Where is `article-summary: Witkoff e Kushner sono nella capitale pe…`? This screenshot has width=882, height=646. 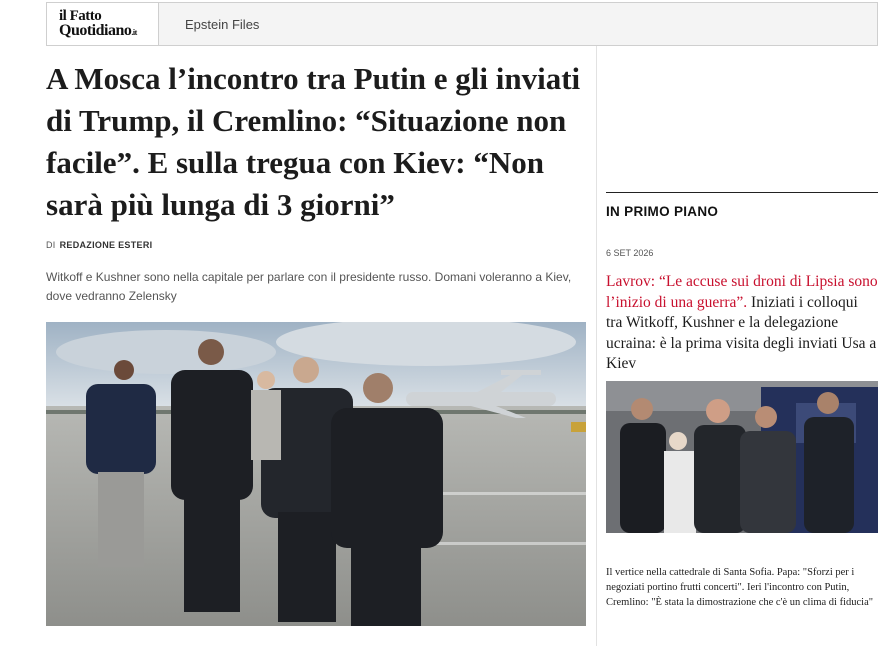
article-summary: Witkoff e Kushner sono nella capitale pe… is located at coordinates (309, 286).